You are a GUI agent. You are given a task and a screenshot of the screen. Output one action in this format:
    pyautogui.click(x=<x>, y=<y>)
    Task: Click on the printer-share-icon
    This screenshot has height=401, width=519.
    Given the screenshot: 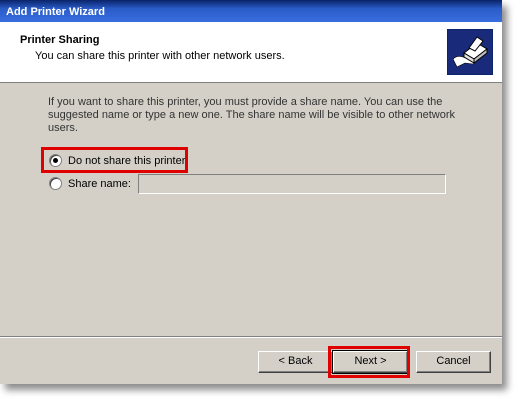 What is the action you would take?
    pyautogui.click(x=470, y=52)
    